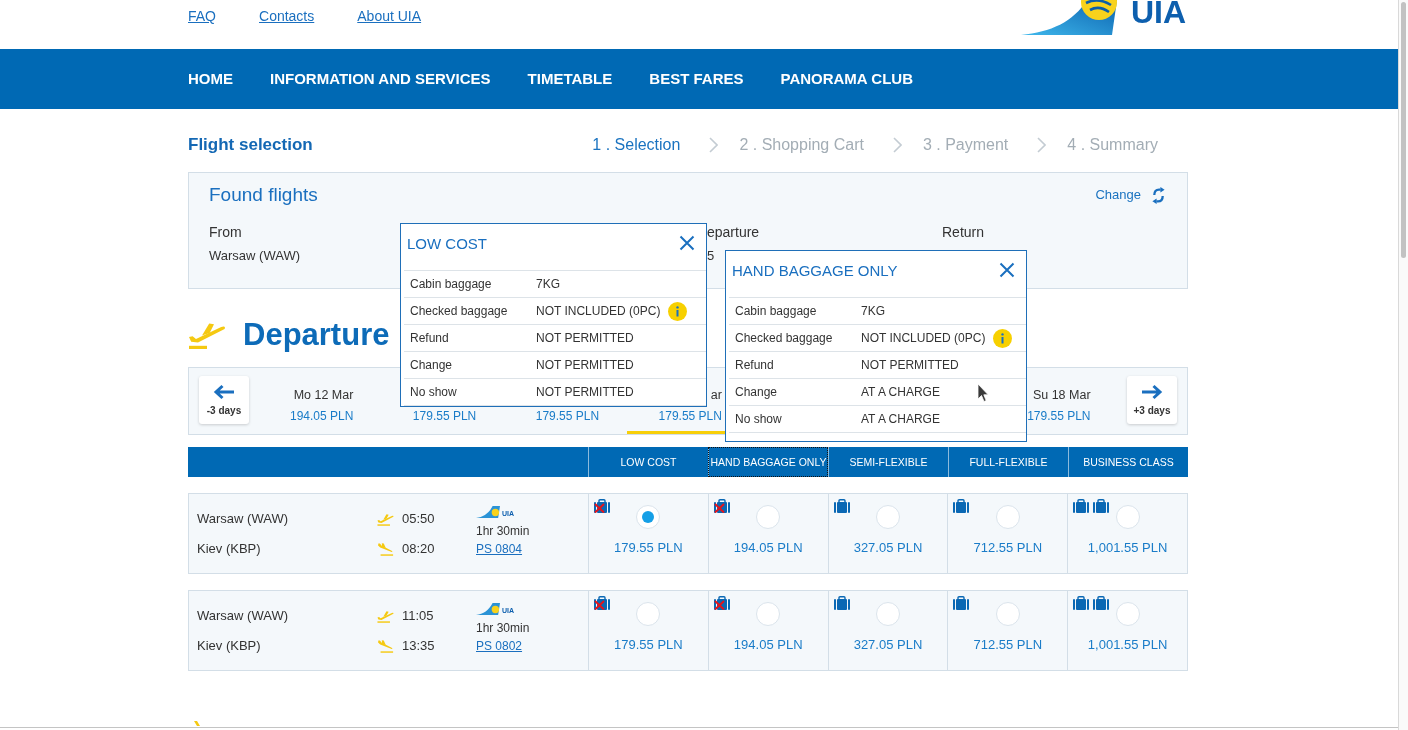 This screenshot has height=730, width=1408. Describe the element at coordinates (1130, 195) in the screenshot. I see `change-link: Change` at that location.